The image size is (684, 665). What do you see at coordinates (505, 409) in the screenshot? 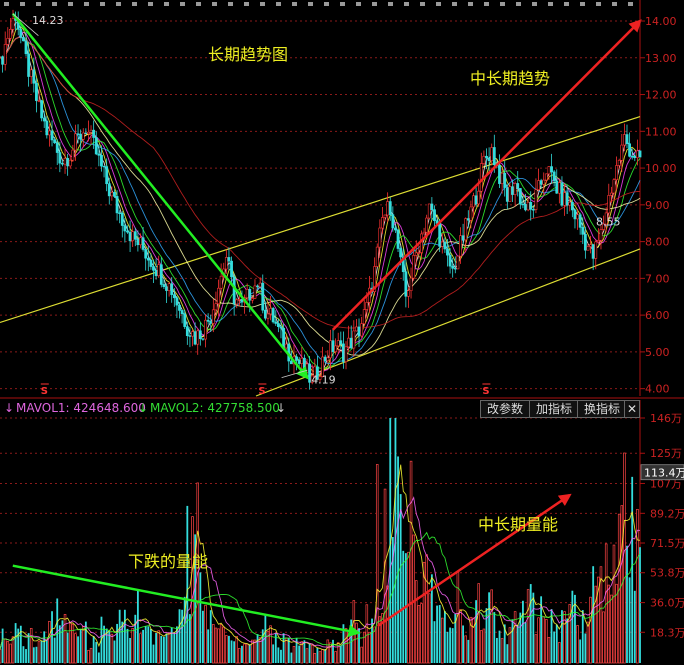
I see `edit-params-button: 改参数` at bounding box center [505, 409].